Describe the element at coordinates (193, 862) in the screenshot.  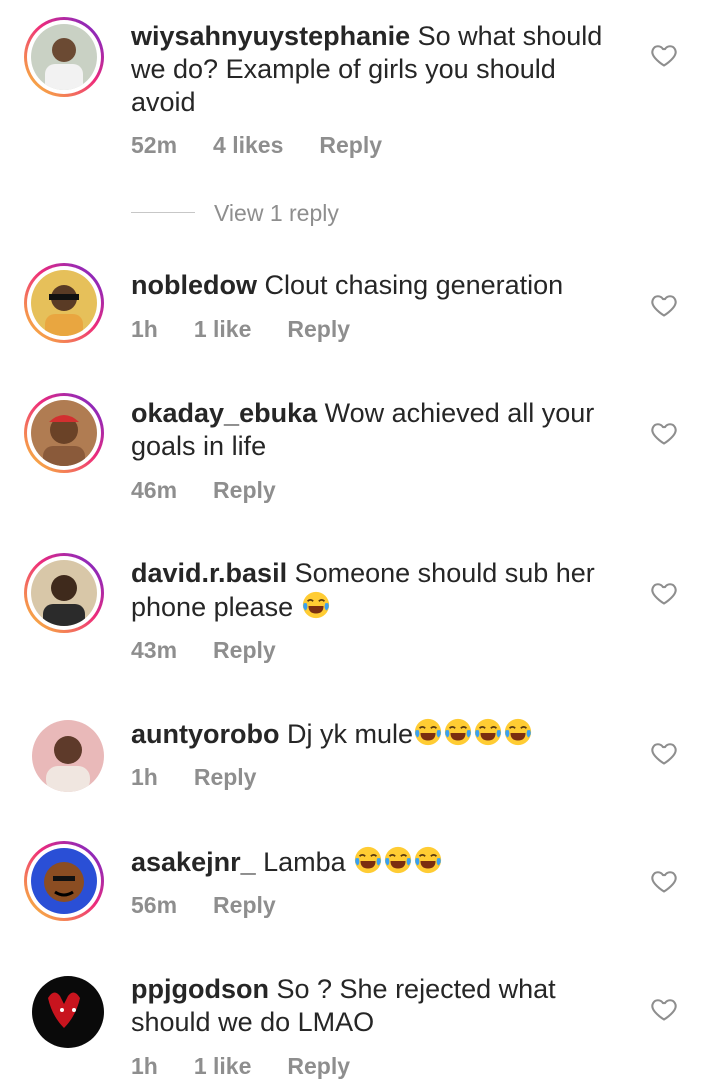
I see `comment-username: asakejnr_` at that location.